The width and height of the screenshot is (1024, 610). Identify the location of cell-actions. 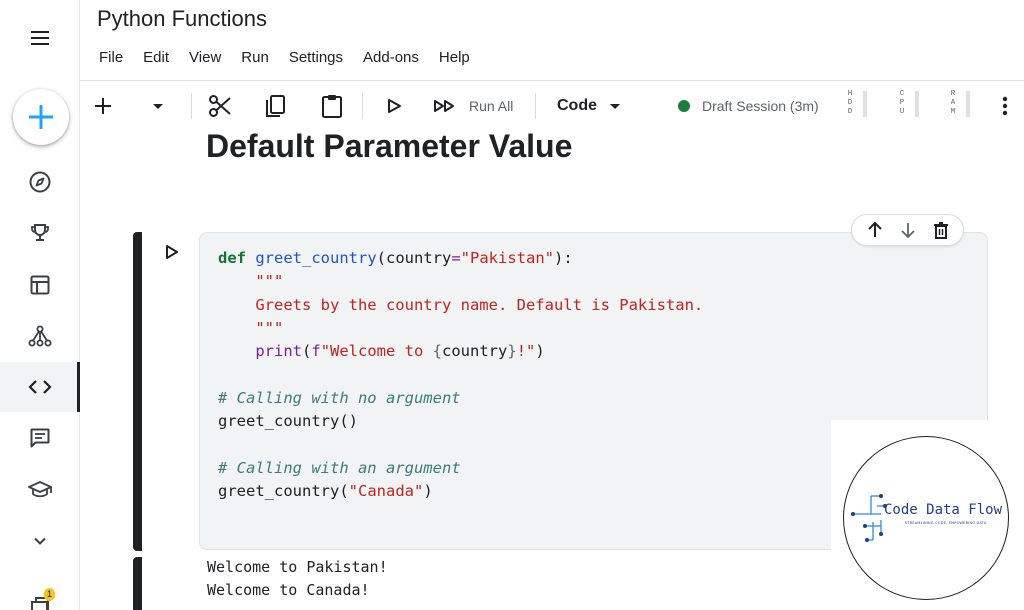
(907, 230).